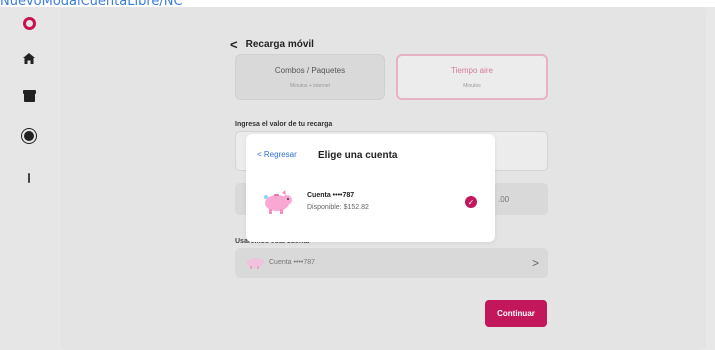 Image resolution: width=715 pixels, height=350 pixels. What do you see at coordinates (330, 195) in the screenshot?
I see `modal-account-name: Cuenta ••••787` at bounding box center [330, 195].